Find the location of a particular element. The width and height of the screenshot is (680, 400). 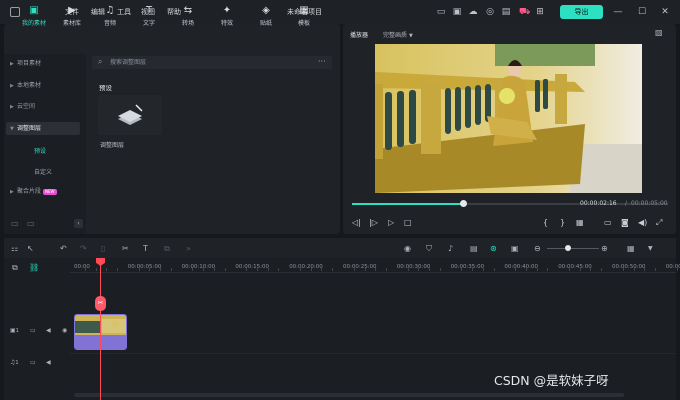

cart-icon: ⛟ is located at coordinates (524, 12).